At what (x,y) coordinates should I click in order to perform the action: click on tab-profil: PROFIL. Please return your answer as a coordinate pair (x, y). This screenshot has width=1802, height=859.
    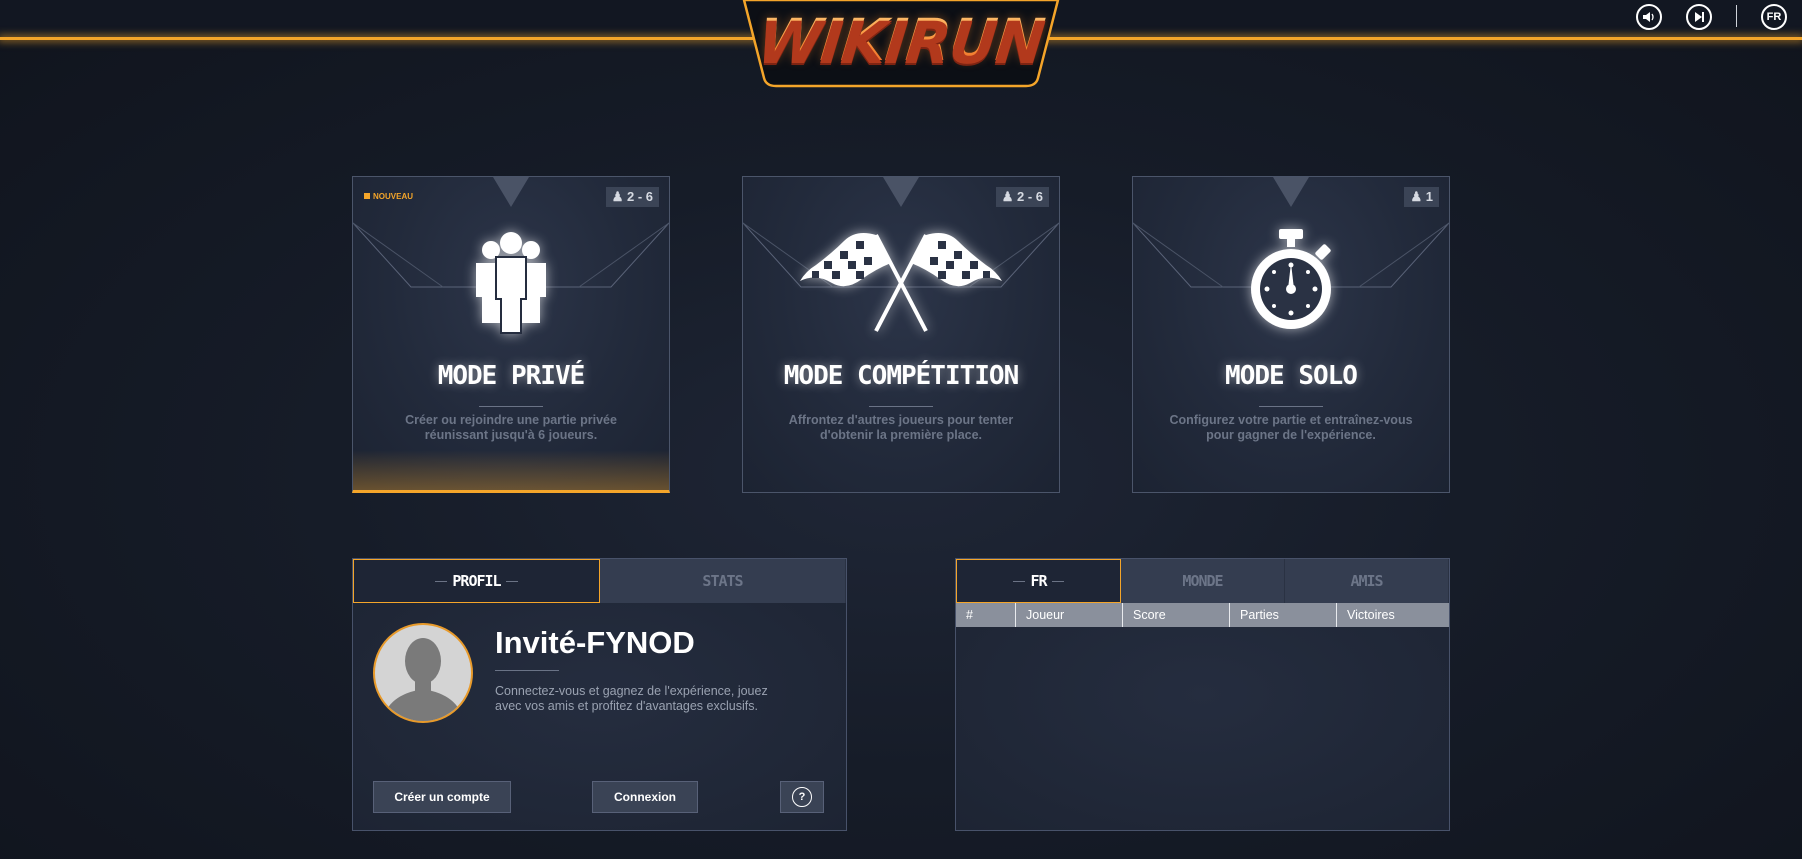
    Looking at the image, I should click on (476, 581).